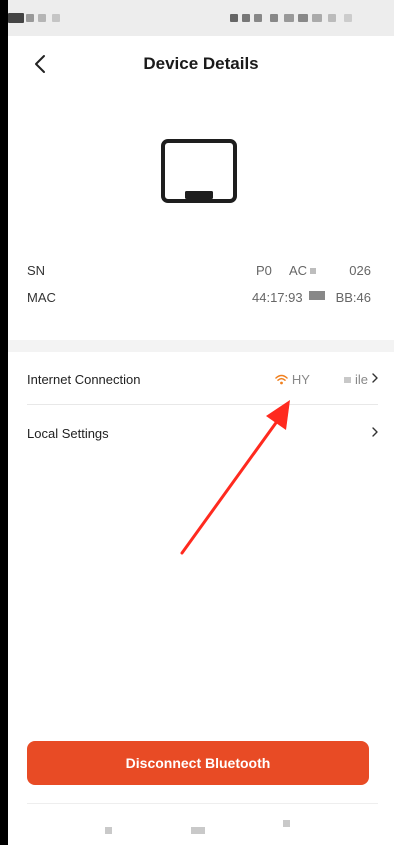  Describe the element at coordinates (199, 273) in the screenshot. I see `sn-row: SN P0 AC 026` at that location.